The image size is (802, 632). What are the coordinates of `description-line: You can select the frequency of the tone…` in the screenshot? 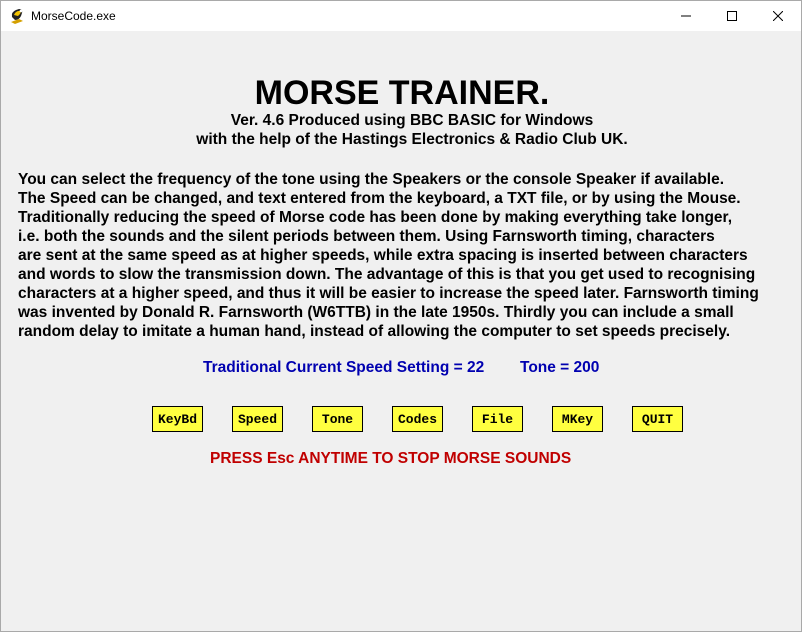 It's located at (371, 179).